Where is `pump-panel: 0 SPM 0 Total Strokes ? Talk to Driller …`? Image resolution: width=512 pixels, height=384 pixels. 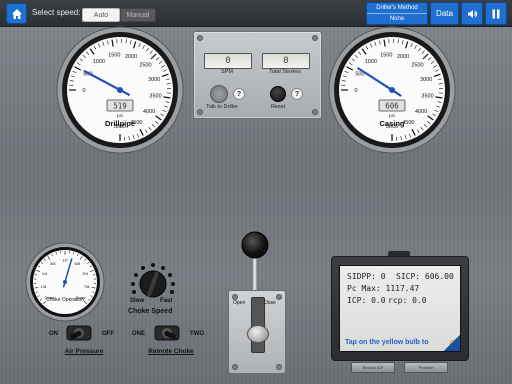 pump-panel: 0 SPM 0 Total Strokes ? Talk to Driller … is located at coordinates (257, 75).